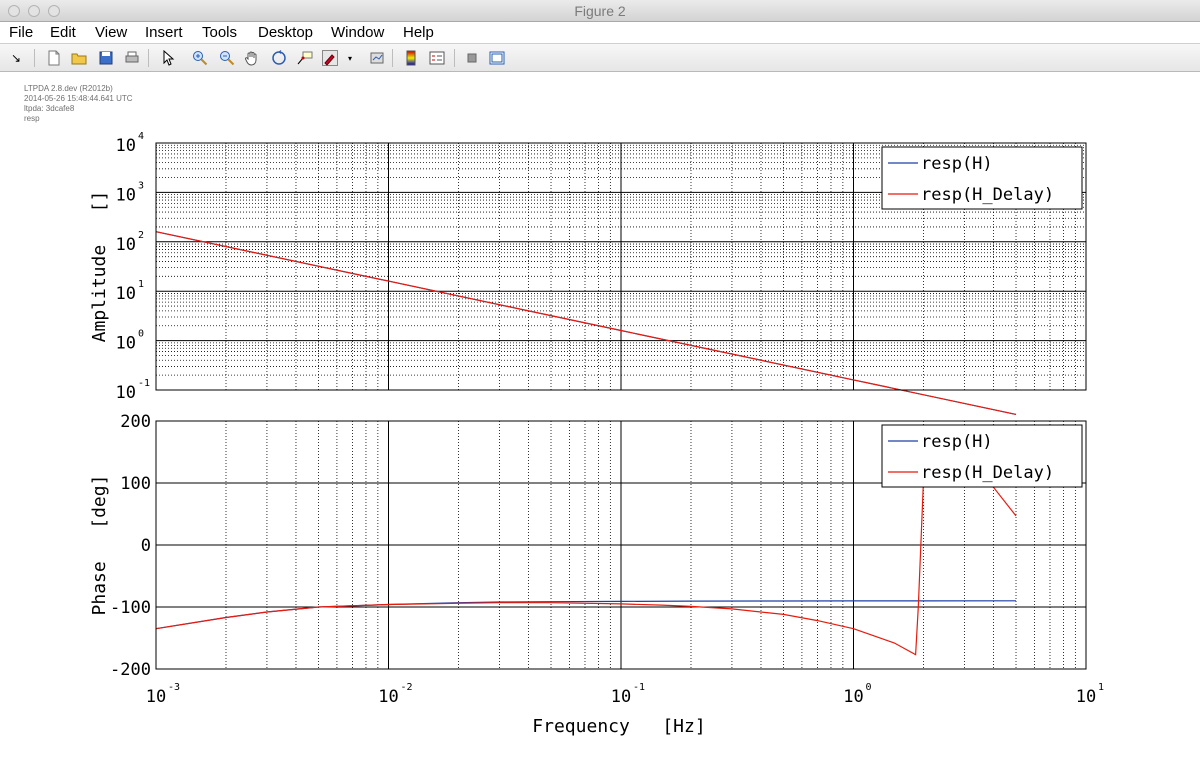 This screenshot has height=773, width=1200. I want to click on x-axis-label: Frequency [Hz], so click(618, 726).